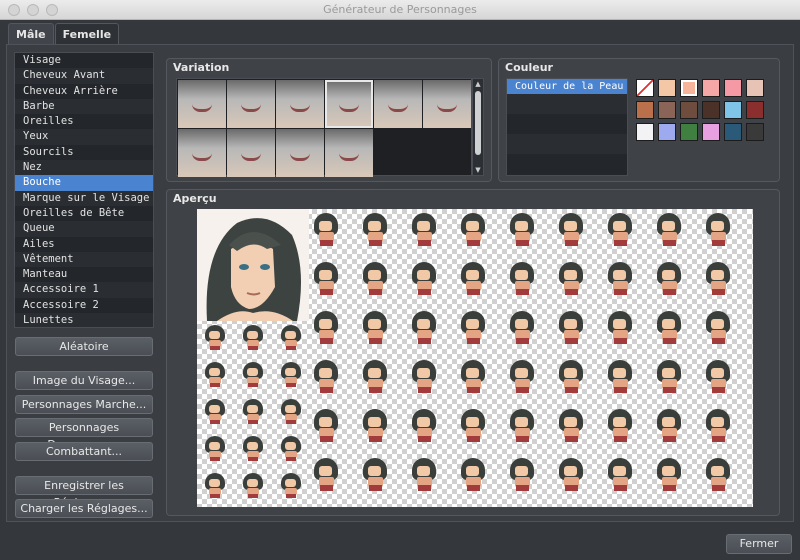  What do you see at coordinates (645, 88) in the screenshot?
I see `no-color-swatch` at bounding box center [645, 88].